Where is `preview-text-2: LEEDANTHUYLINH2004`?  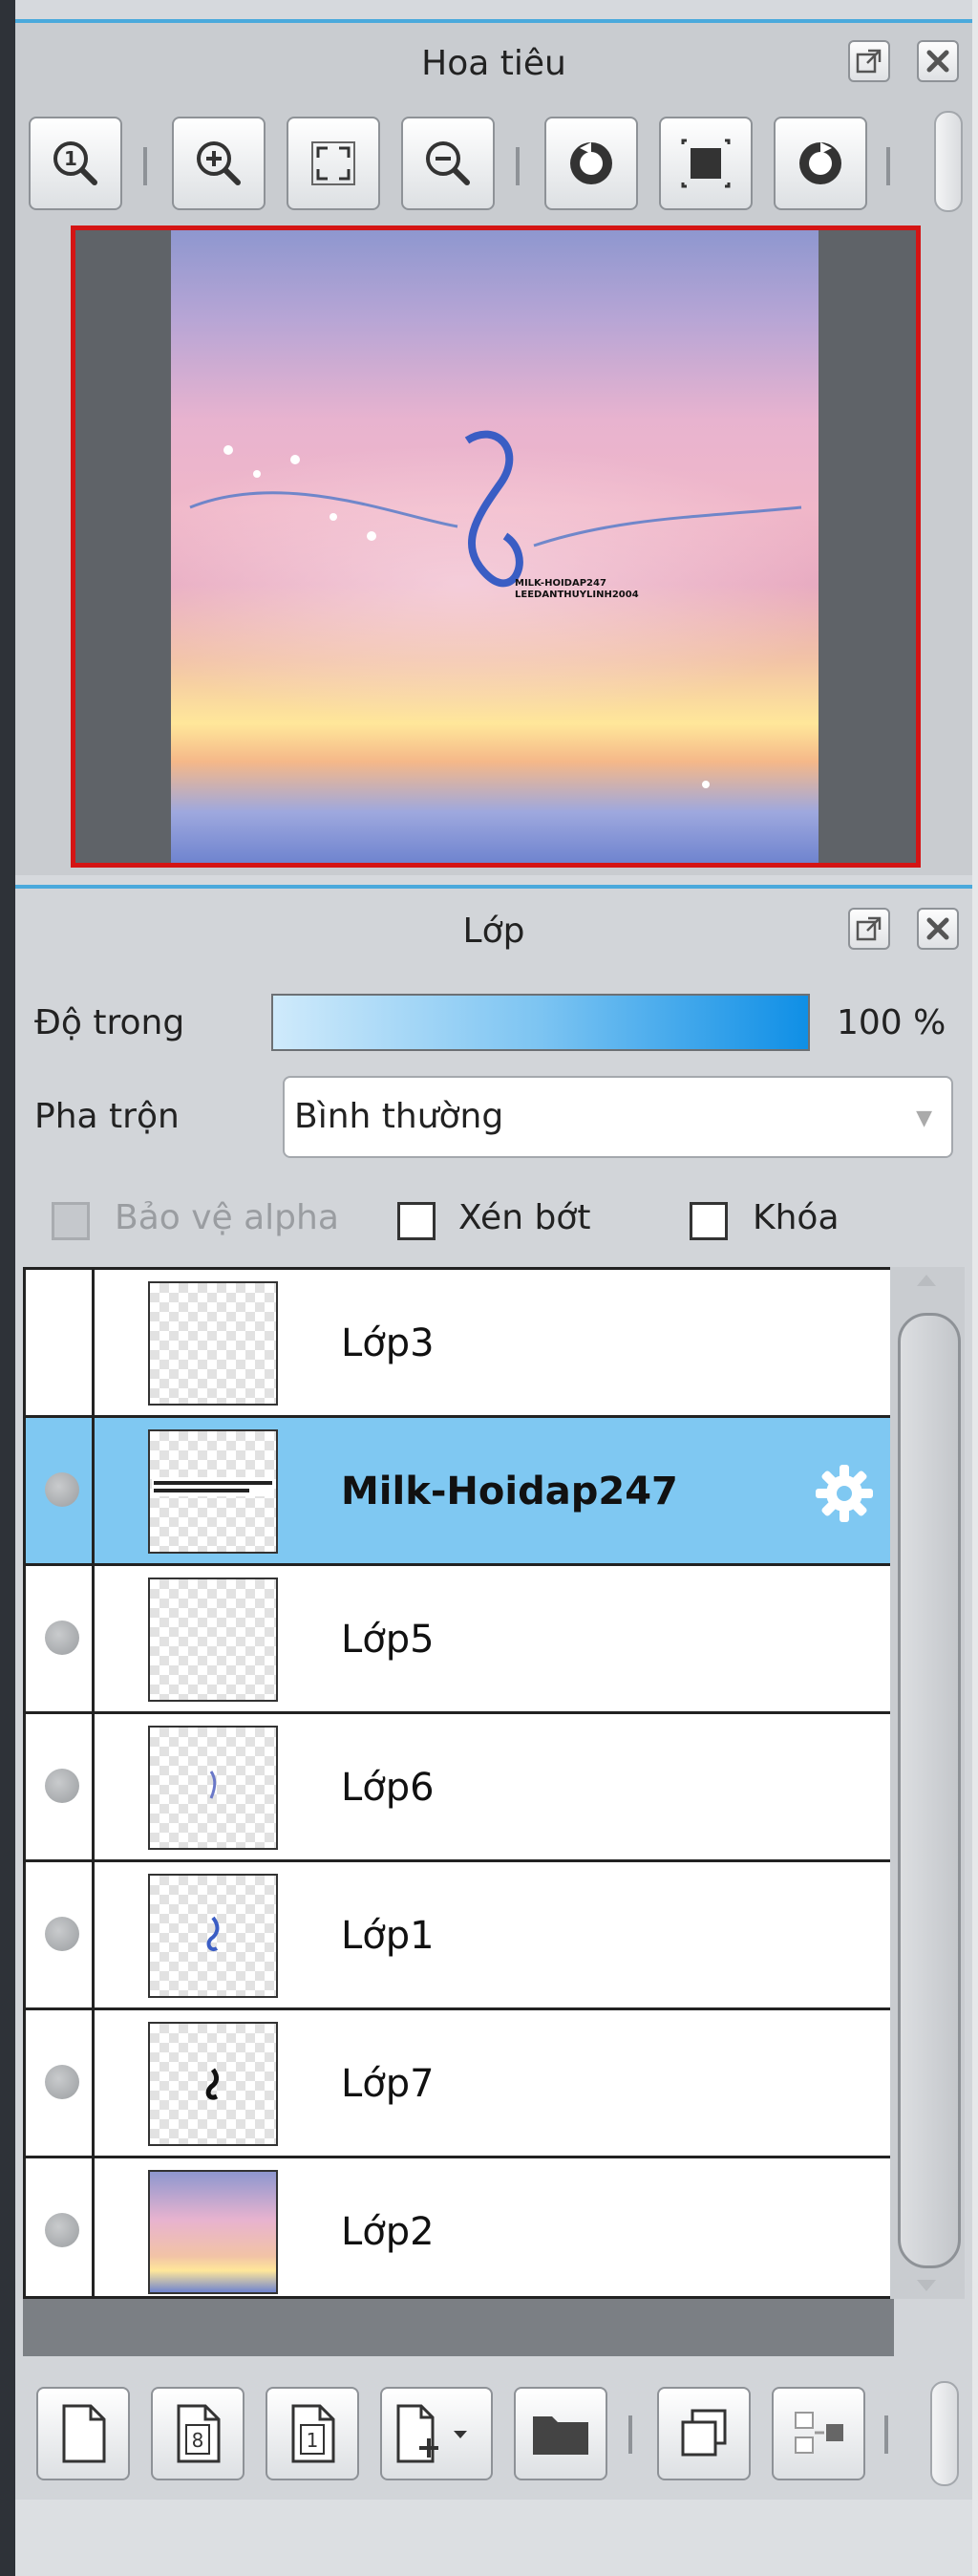 preview-text-2: LEEDANTHUYLINH2004 is located at coordinates (577, 595).